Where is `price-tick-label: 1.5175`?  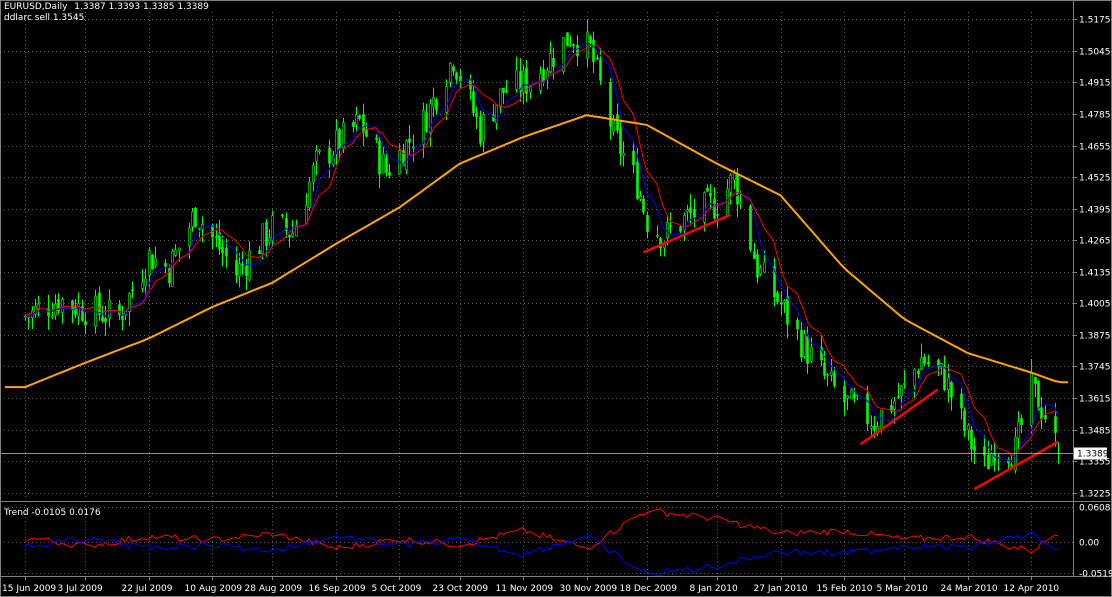 price-tick-label: 1.5175 is located at coordinates (1095, 21).